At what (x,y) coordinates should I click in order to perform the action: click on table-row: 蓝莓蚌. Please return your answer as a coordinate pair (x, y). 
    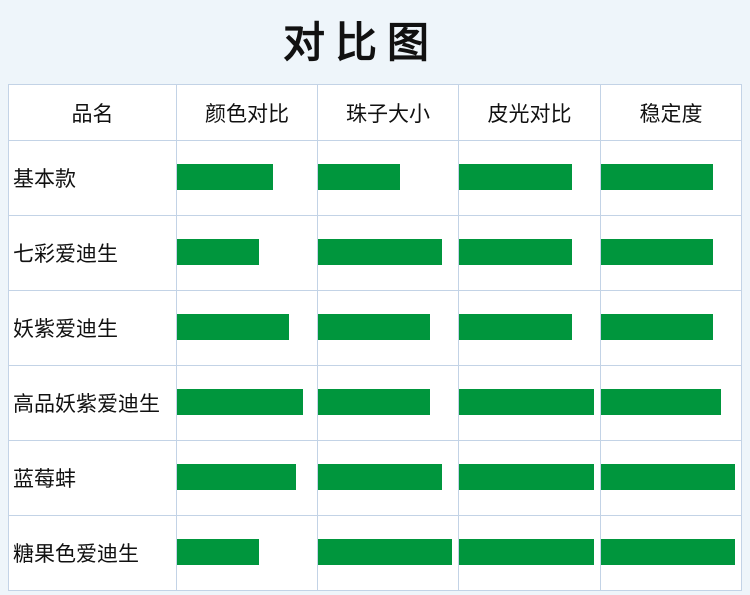
    Looking at the image, I should click on (375, 478).